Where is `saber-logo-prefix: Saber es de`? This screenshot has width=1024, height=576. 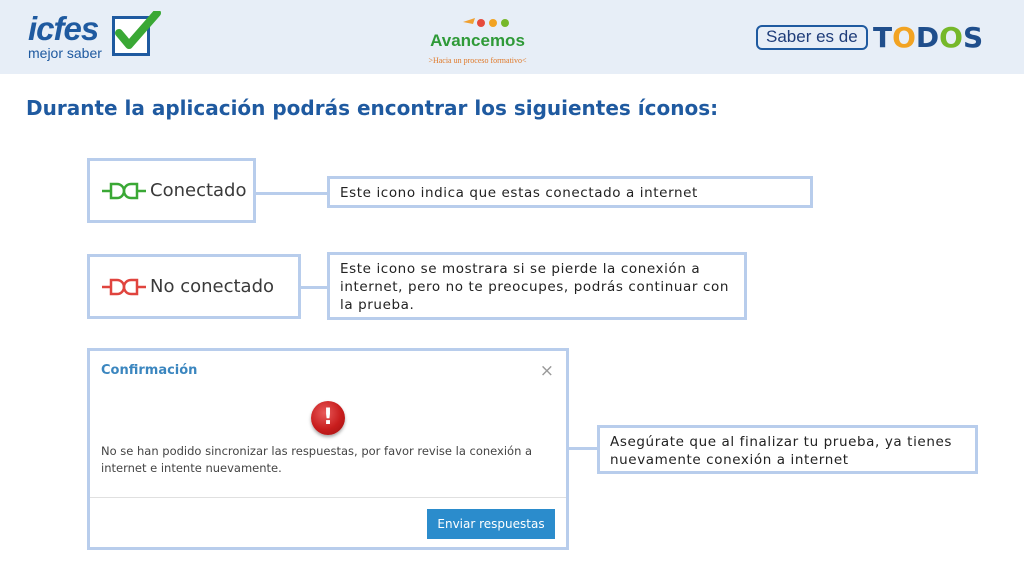 saber-logo-prefix: Saber es de is located at coordinates (812, 36).